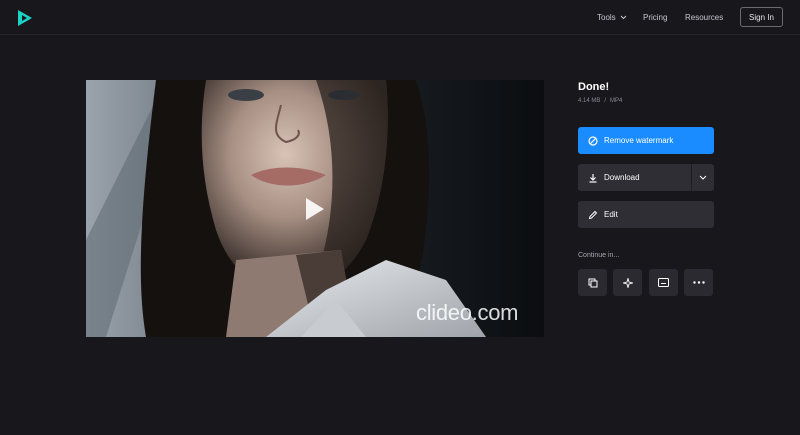 The image size is (800, 435). Describe the element at coordinates (606, 17) in the screenshot. I see `nav-tools-label: Tools` at that location.